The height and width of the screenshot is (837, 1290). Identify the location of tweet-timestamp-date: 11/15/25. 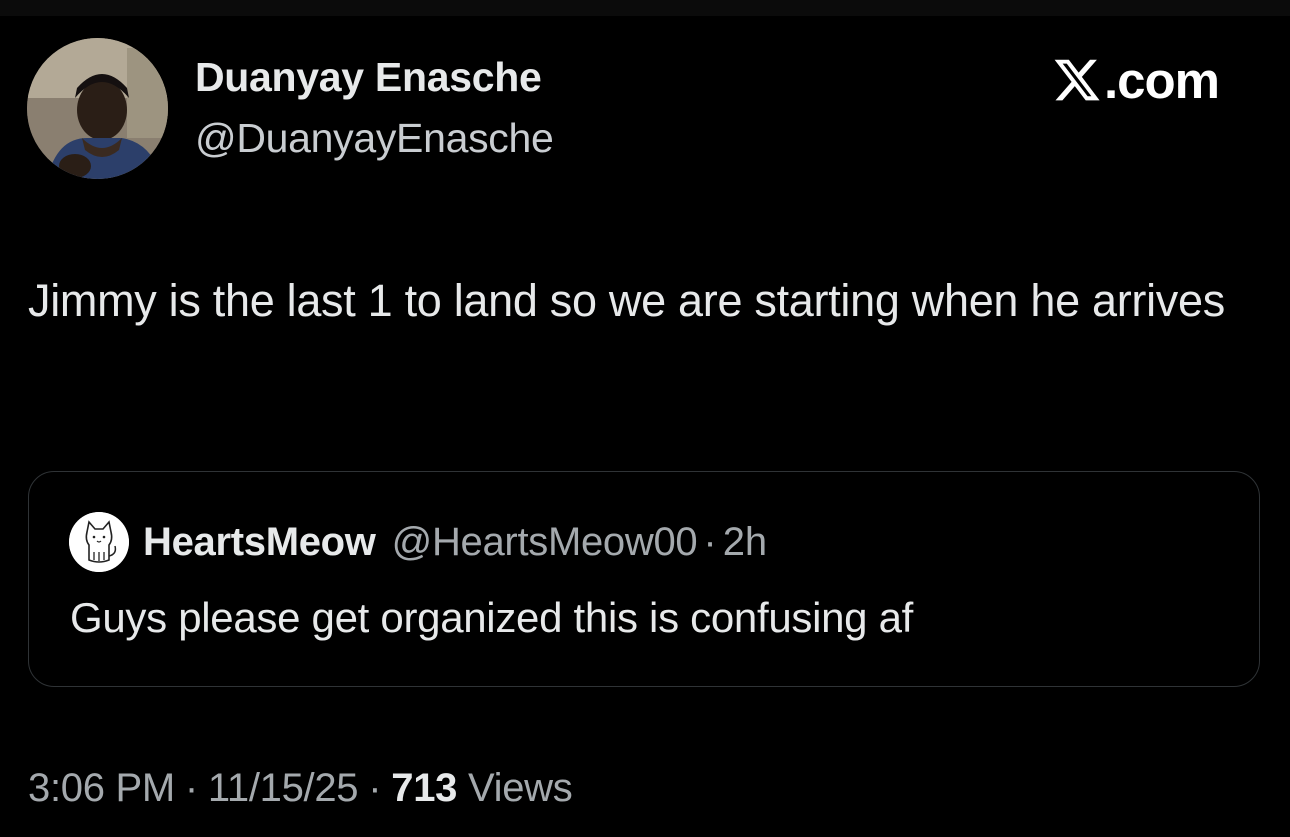
(283, 788).